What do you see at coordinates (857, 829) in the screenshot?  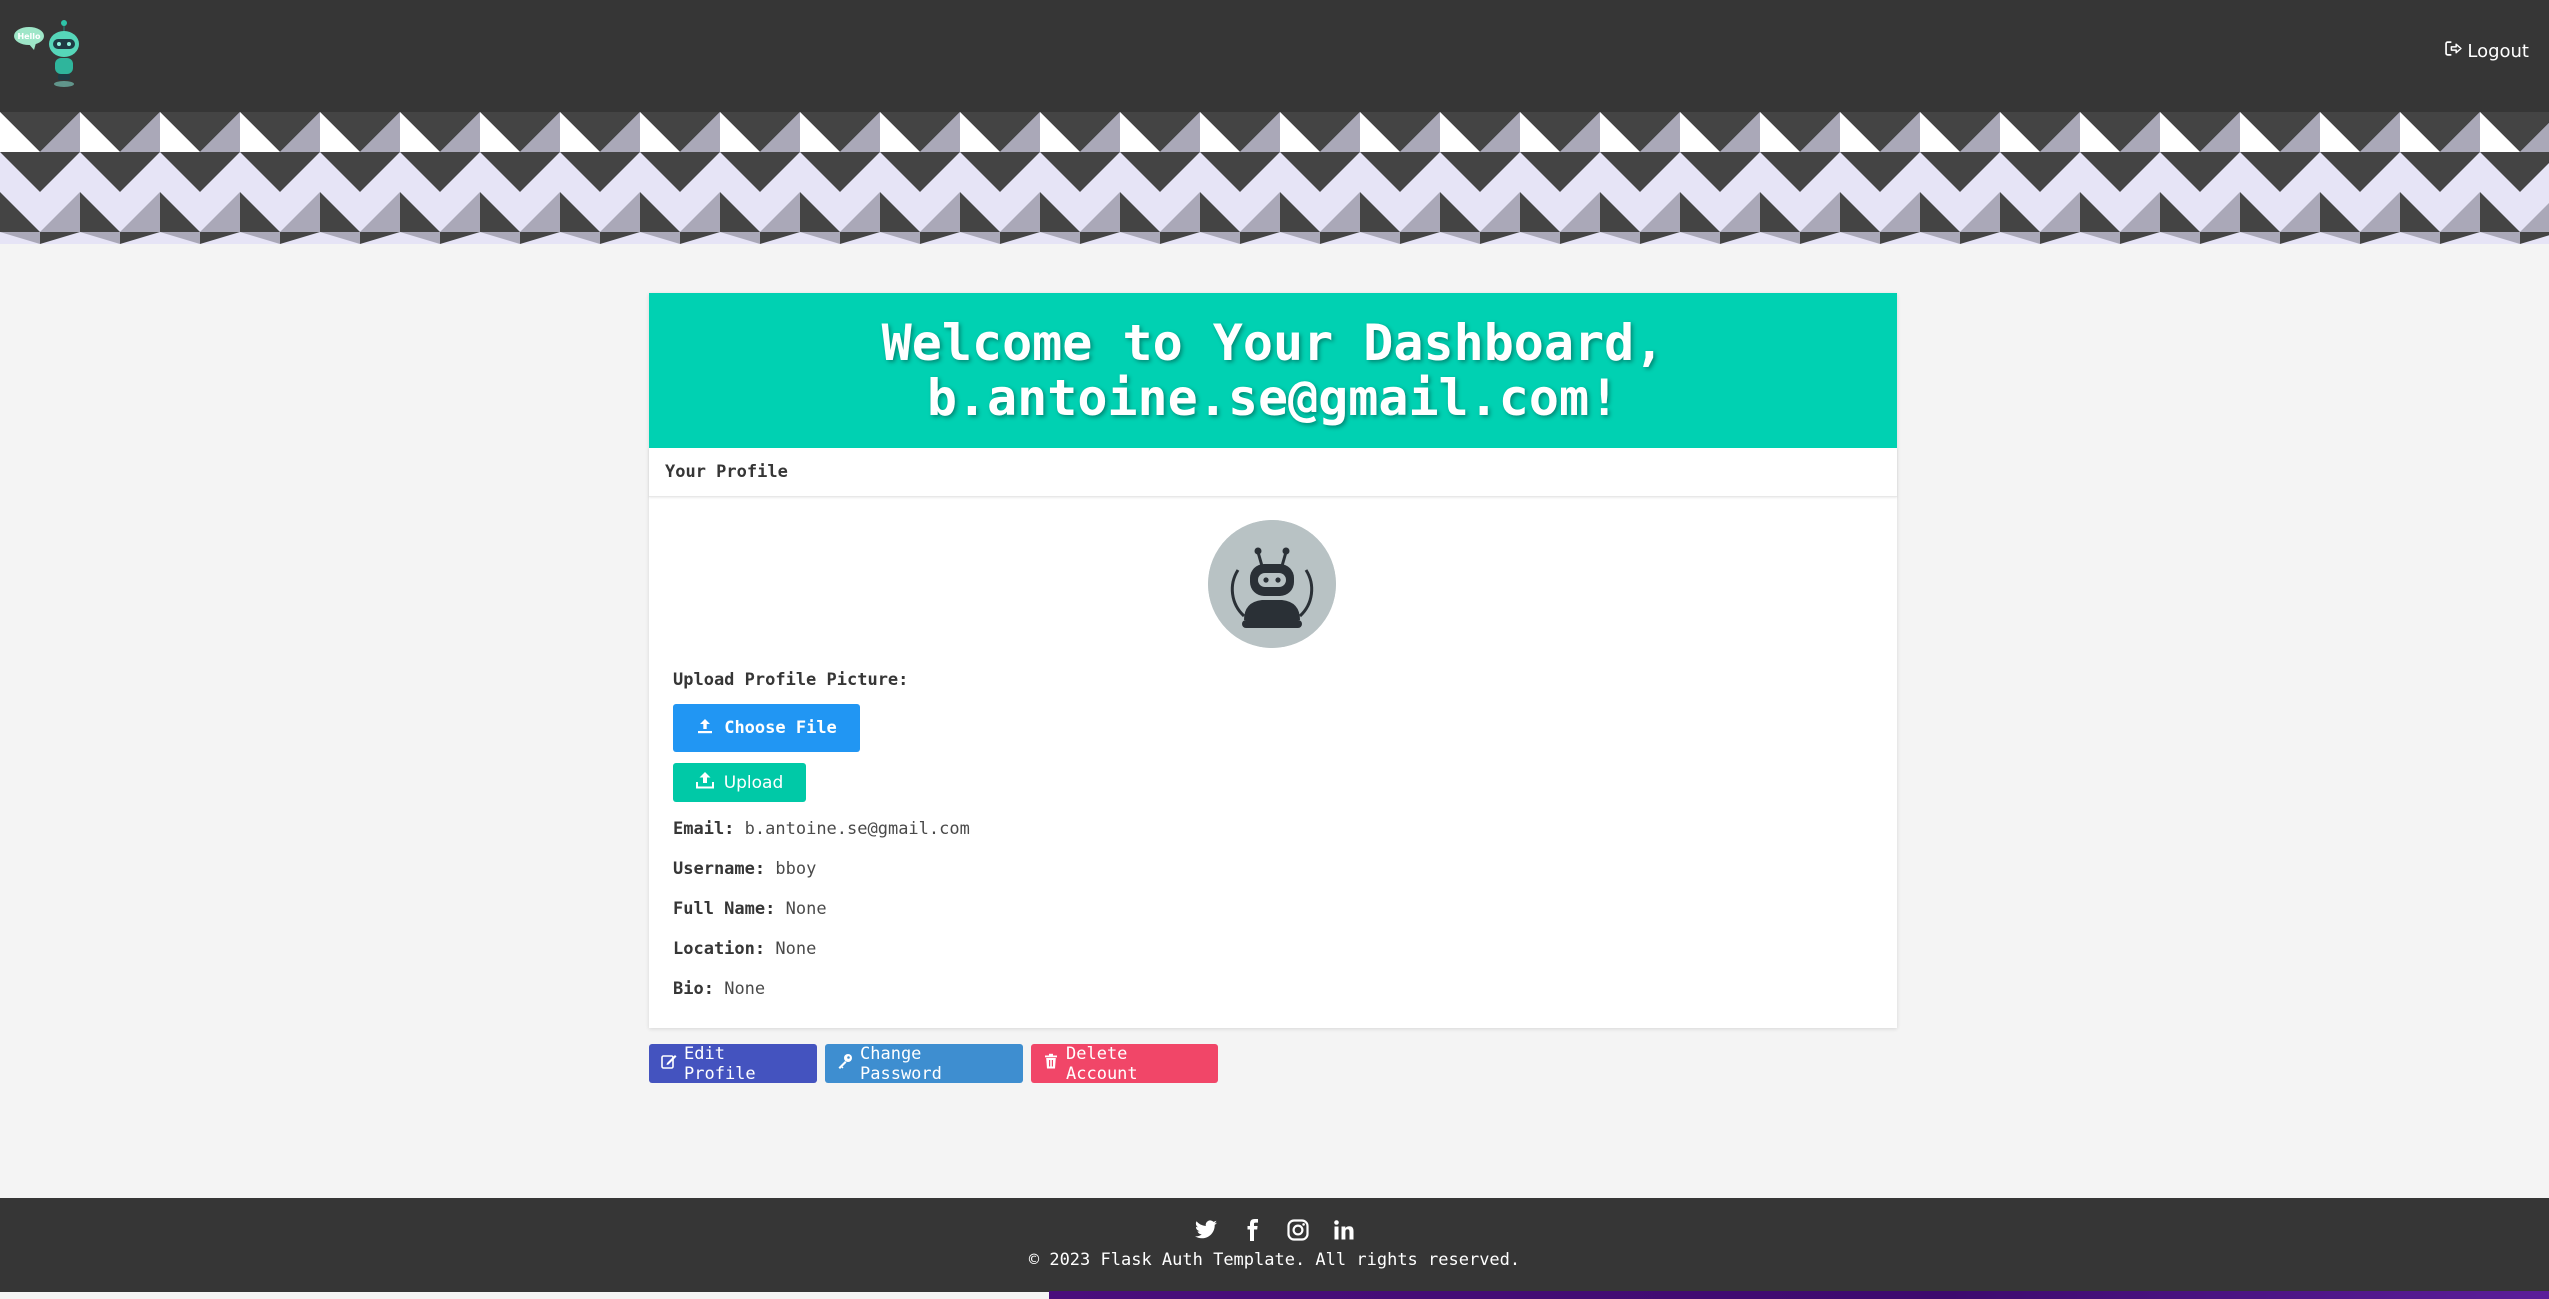 I see `email-value: b.antoine.se@gmail.com` at bounding box center [857, 829].